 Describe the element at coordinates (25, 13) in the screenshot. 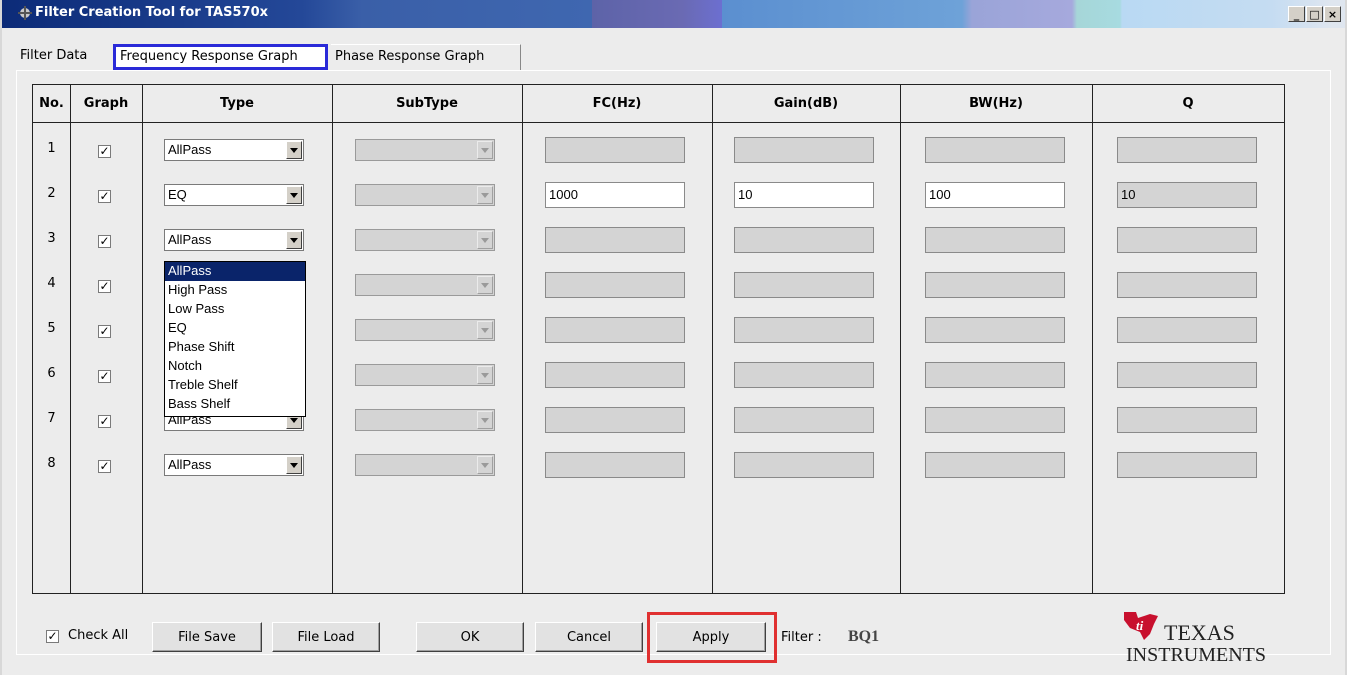

I see `app-icon` at that location.